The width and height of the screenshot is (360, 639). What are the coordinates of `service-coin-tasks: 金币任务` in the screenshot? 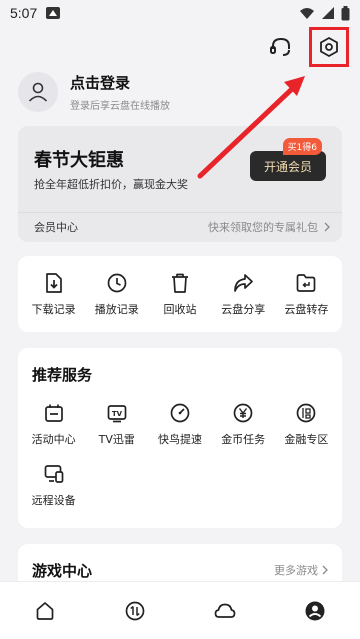 It's located at (243, 424).